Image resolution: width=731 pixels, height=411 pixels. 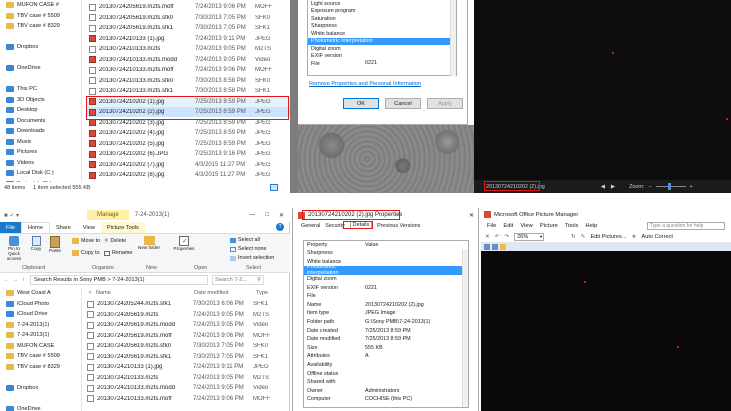 I want to click on nav-item: OneDrive, so click(x=40, y=68).